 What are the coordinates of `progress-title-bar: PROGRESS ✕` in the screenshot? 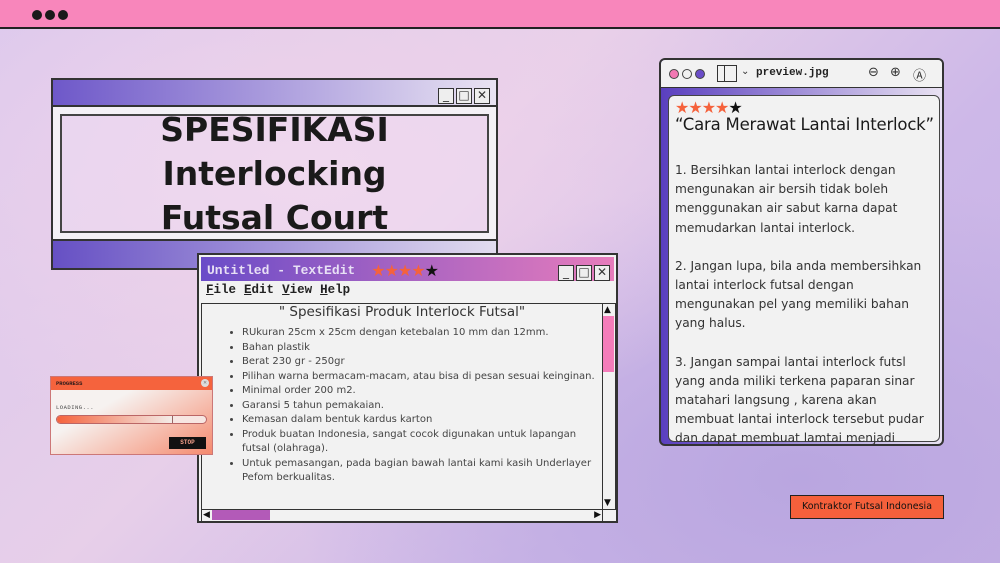 It's located at (131, 383).